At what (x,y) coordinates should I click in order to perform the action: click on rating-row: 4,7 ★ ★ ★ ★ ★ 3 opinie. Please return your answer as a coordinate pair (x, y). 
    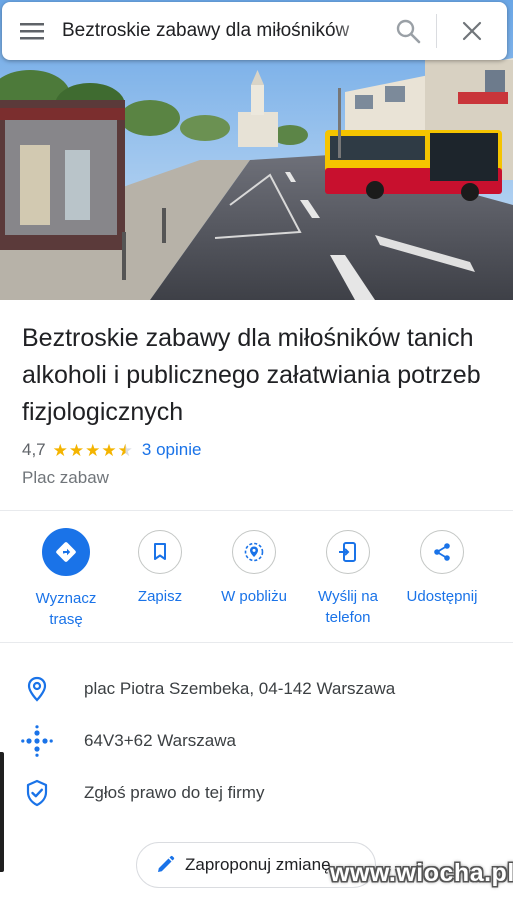
    Looking at the image, I should click on (111, 450).